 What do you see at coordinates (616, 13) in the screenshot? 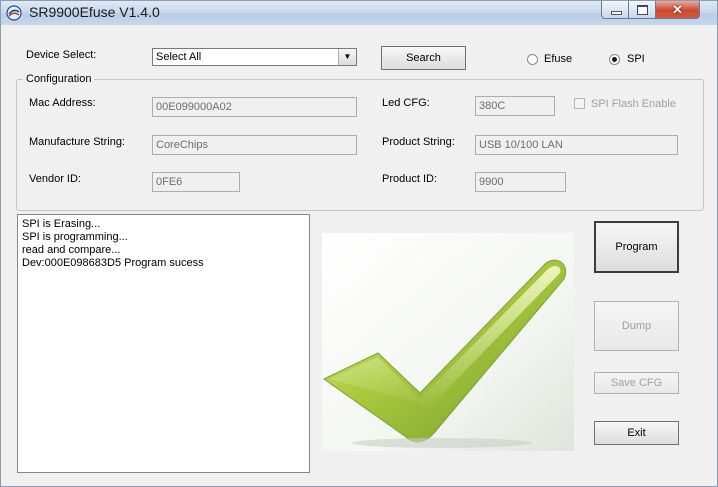
I see `minimize-icon` at bounding box center [616, 13].